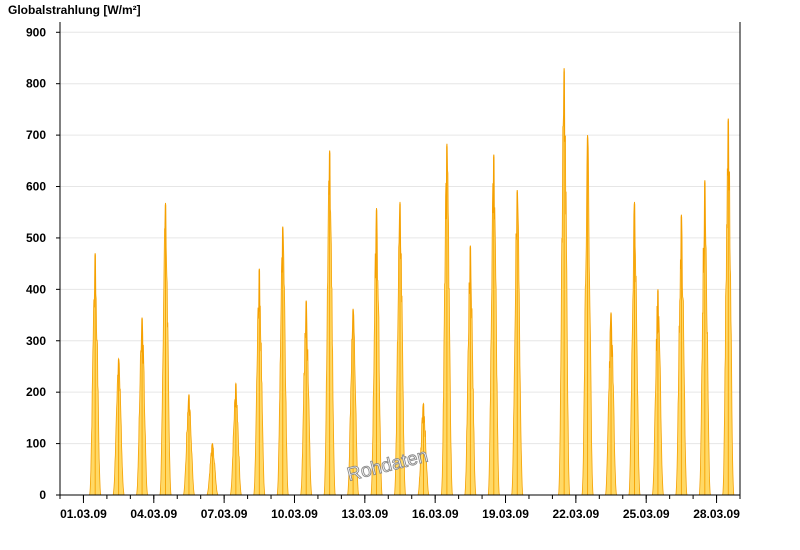  I want to click on x-tick-label: 04.03.09, so click(153, 514).